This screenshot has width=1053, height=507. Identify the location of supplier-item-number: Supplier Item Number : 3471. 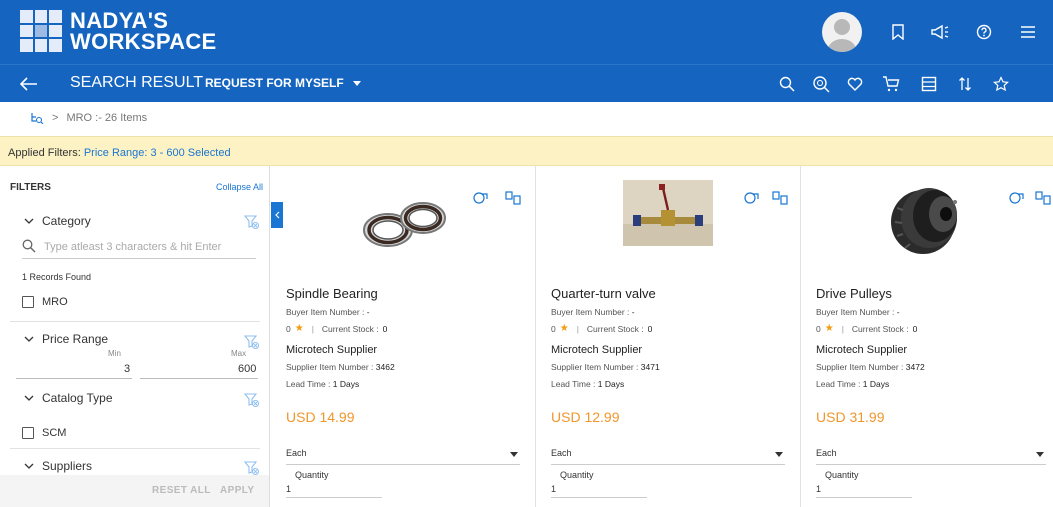
(605, 367).